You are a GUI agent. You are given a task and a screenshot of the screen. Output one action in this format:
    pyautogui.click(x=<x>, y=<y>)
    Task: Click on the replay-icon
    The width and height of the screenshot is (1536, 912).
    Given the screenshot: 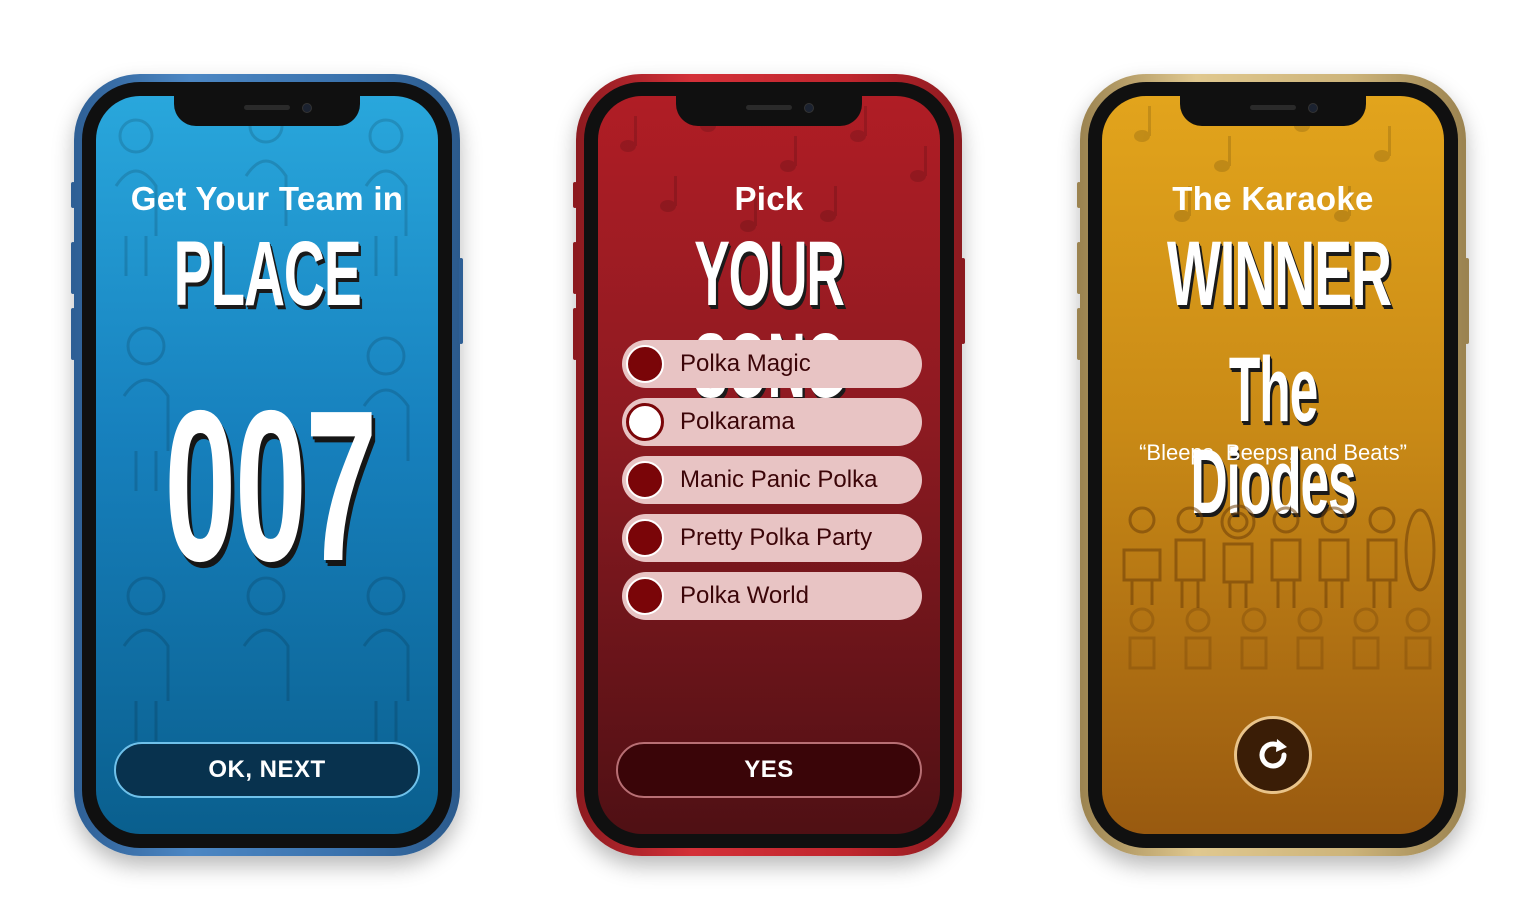 What is the action you would take?
    pyautogui.click(x=1273, y=754)
    